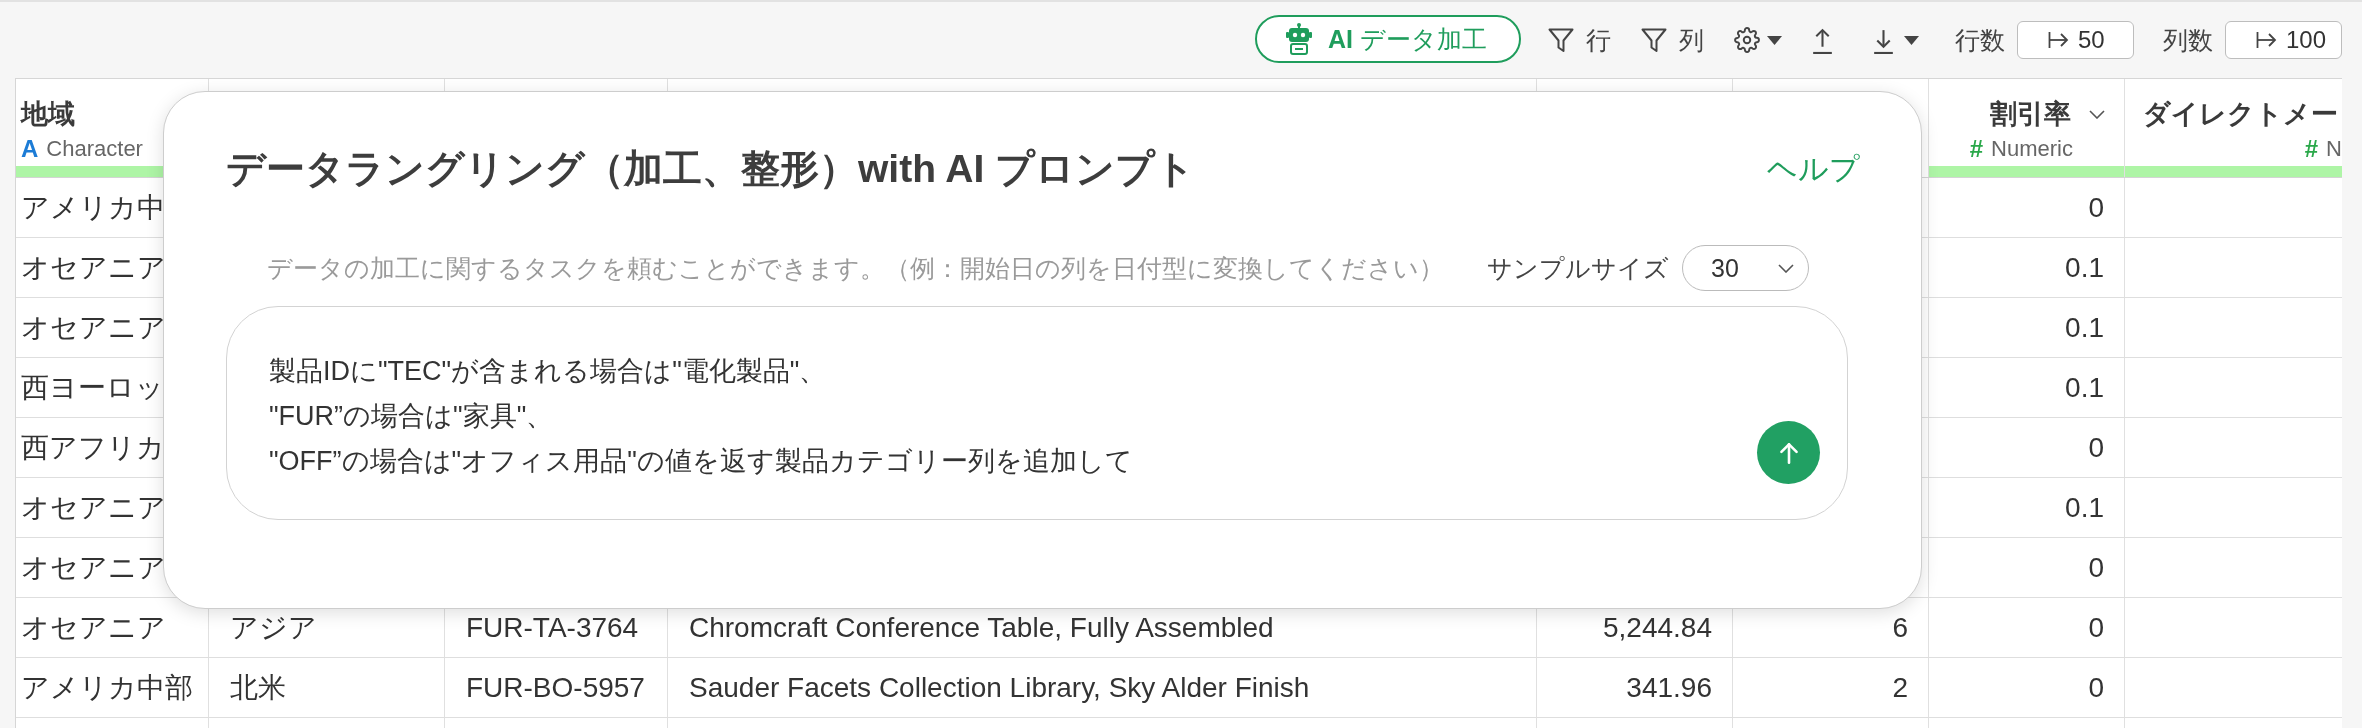 This screenshot has height=728, width=2362. What do you see at coordinates (1578, 268) in the screenshot?
I see `sample-size-label: サンプルサイズ` at bounding box center [1578, 268].